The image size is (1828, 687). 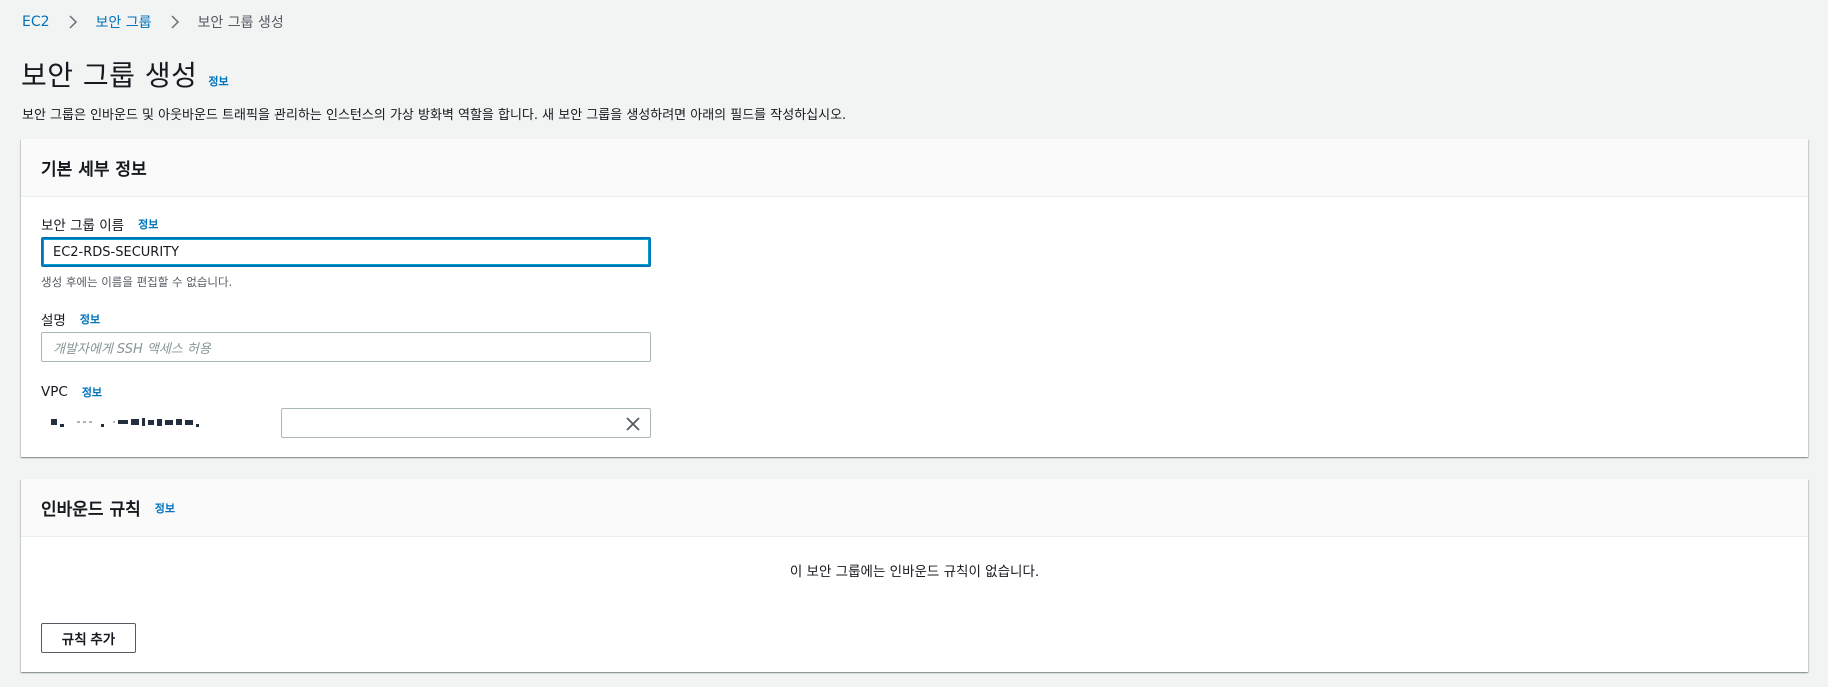 I want to click on page-title: 보안 그룹 생성, so click(x=109, y=75).